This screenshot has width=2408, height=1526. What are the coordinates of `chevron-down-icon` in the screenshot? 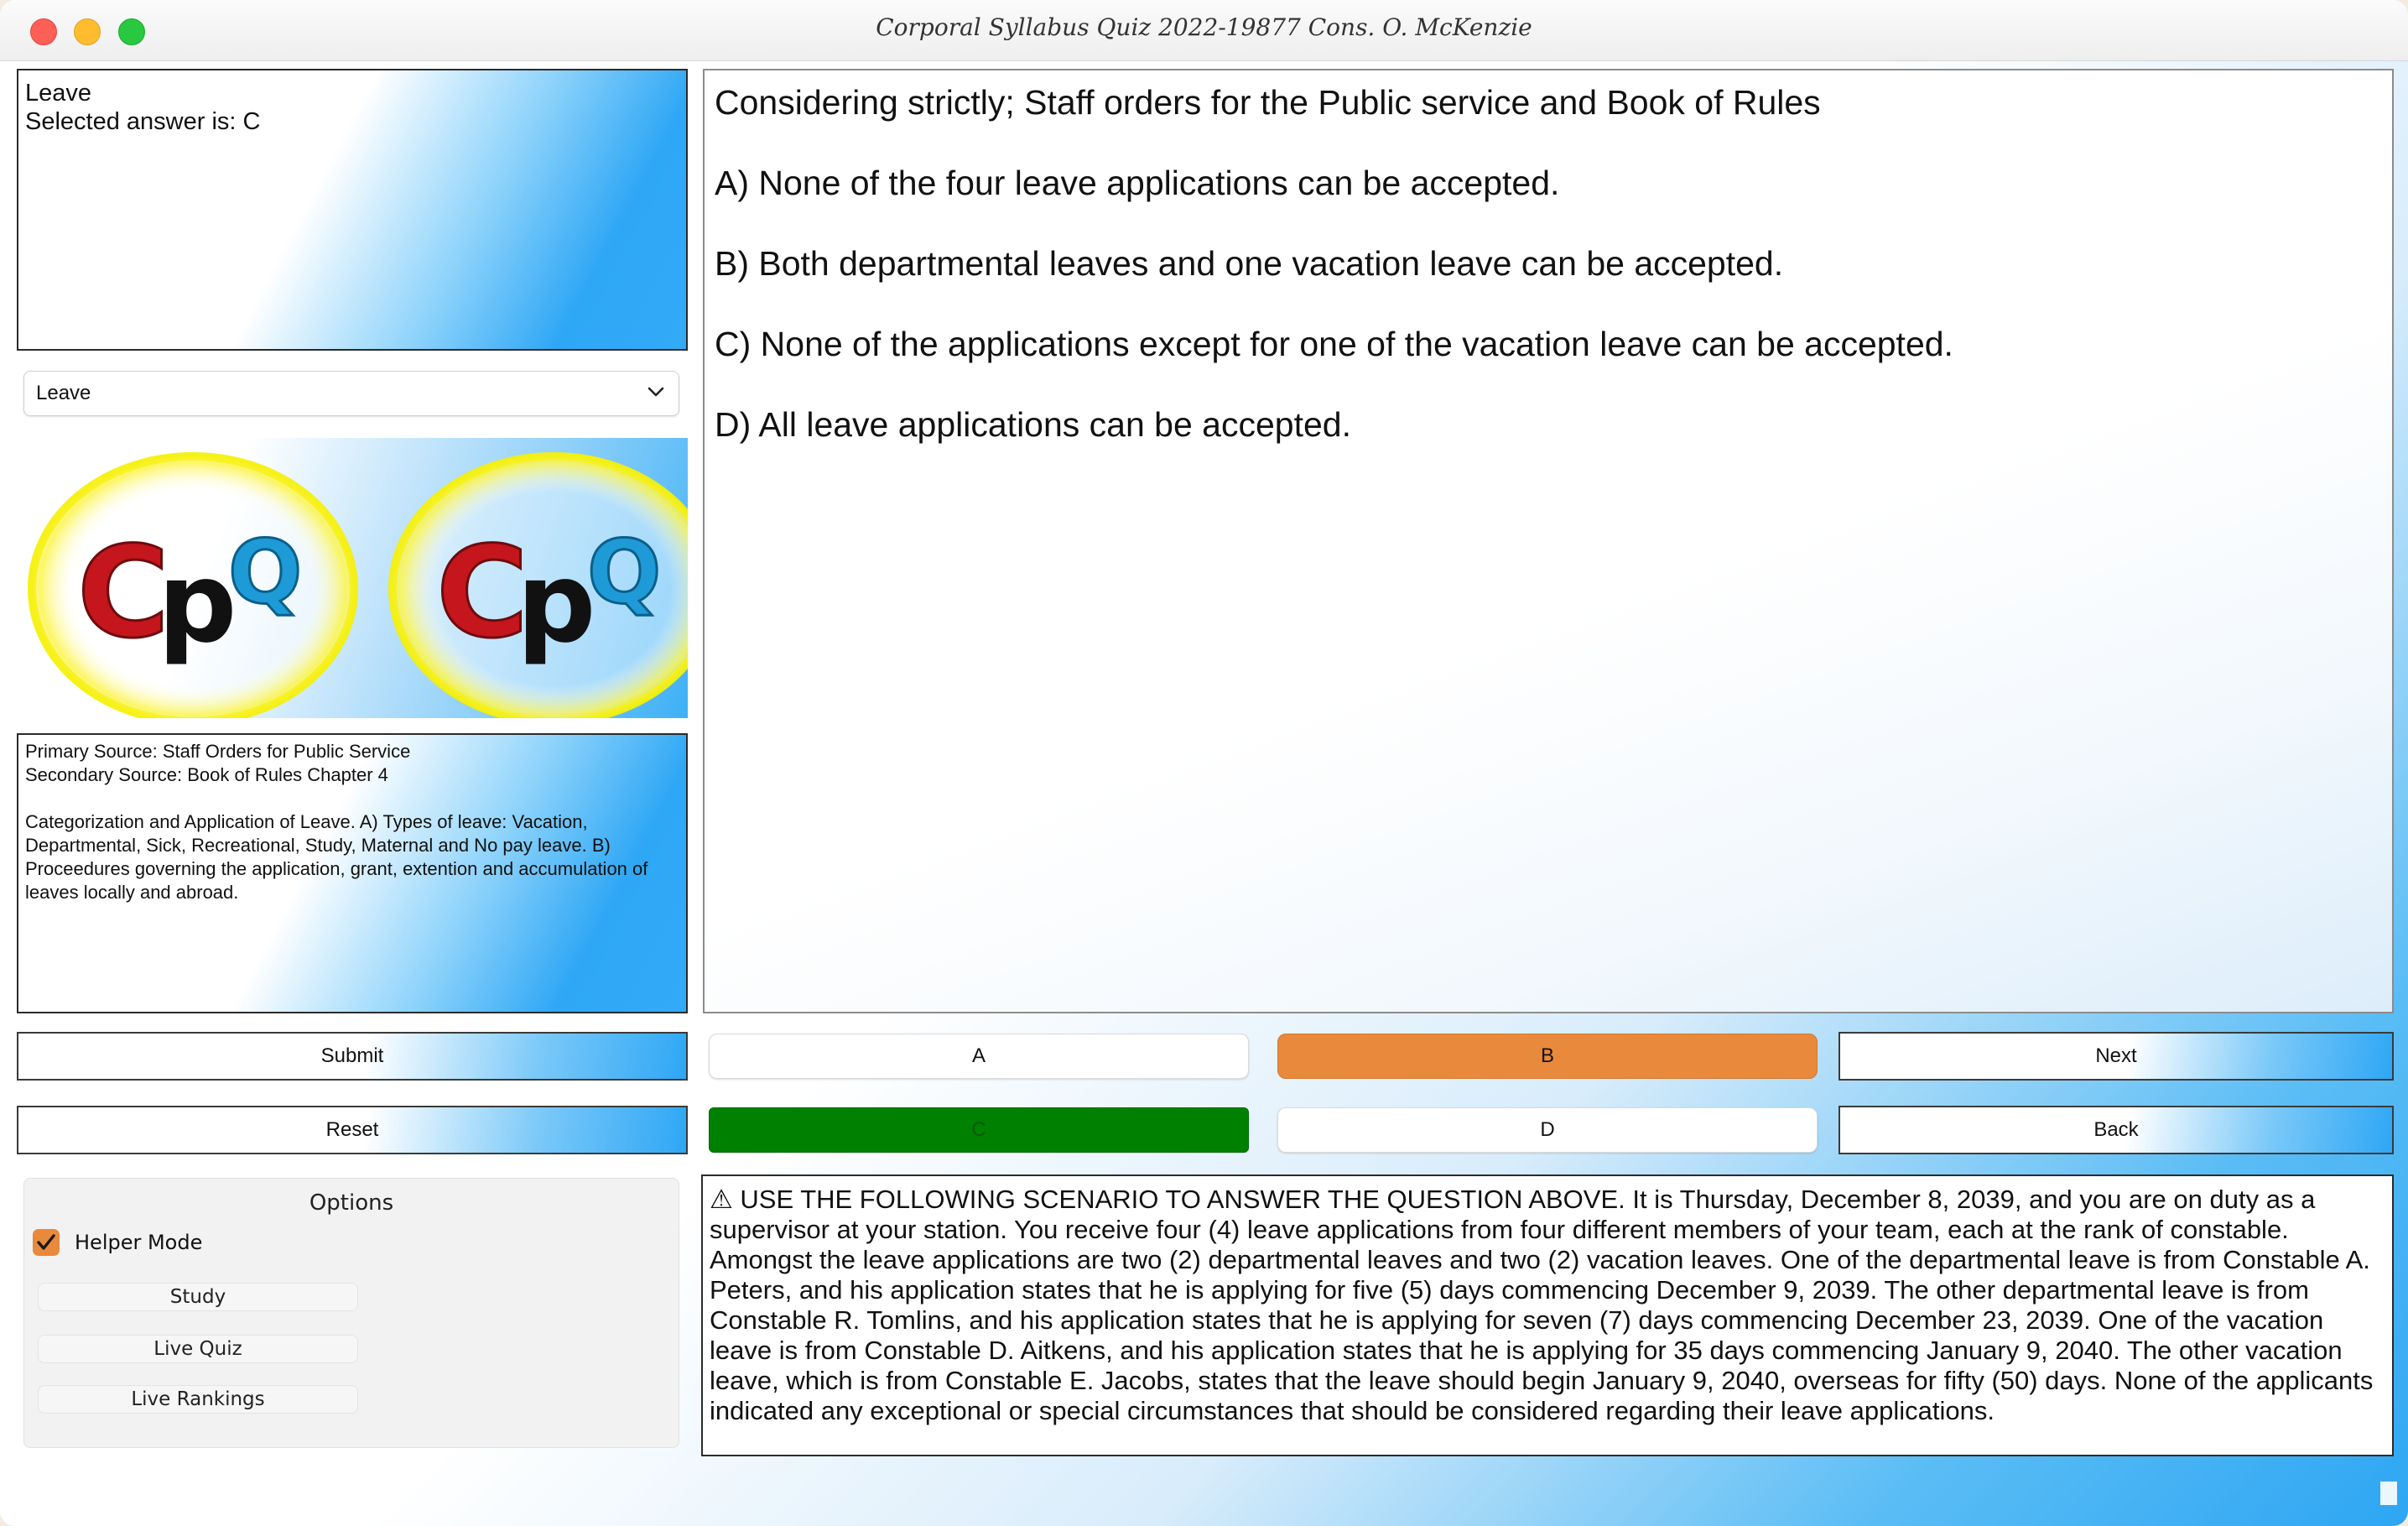 It's located at (656, 394).